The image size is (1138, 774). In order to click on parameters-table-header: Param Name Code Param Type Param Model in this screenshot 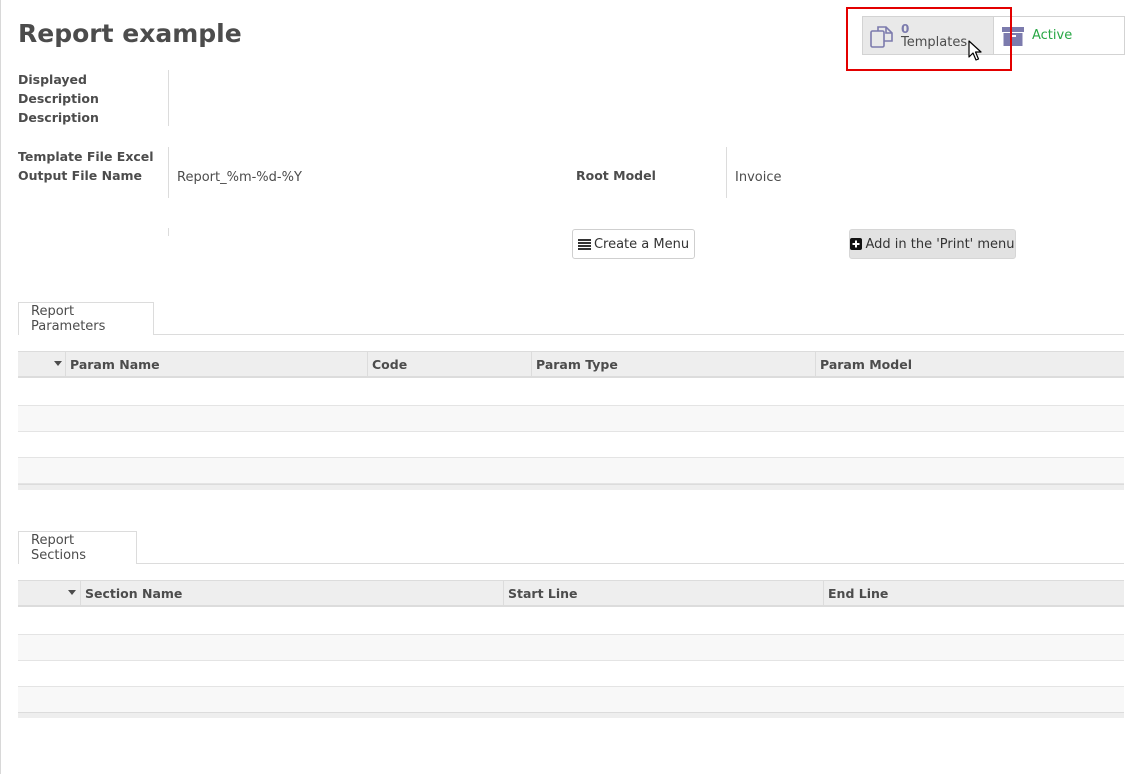, I will do `click(571, 364)`.